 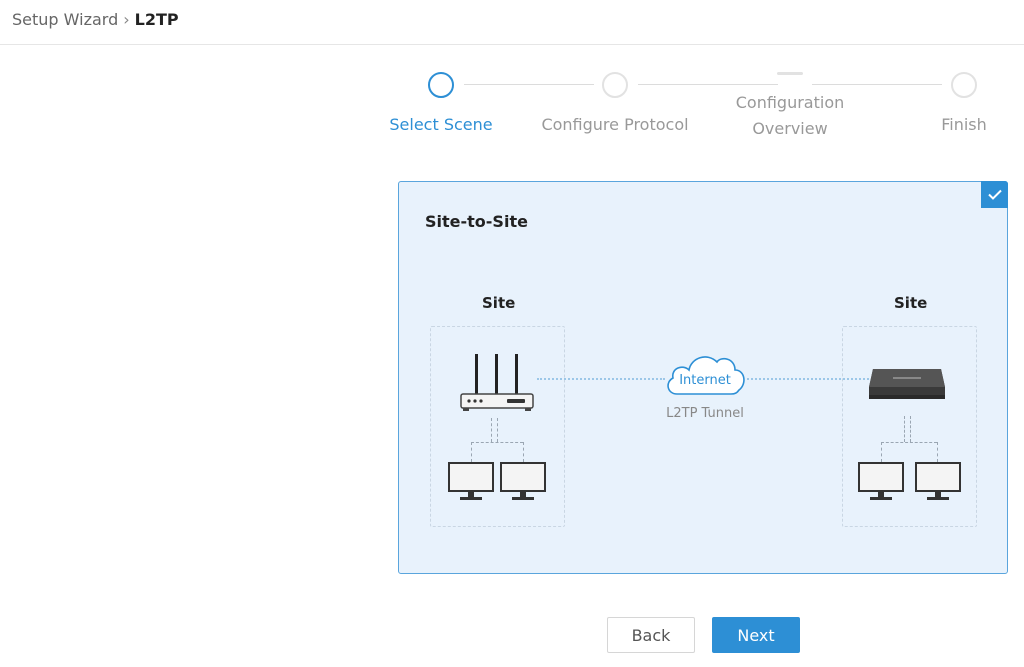 I want to click on router-icon, so click(x=497, y=382).